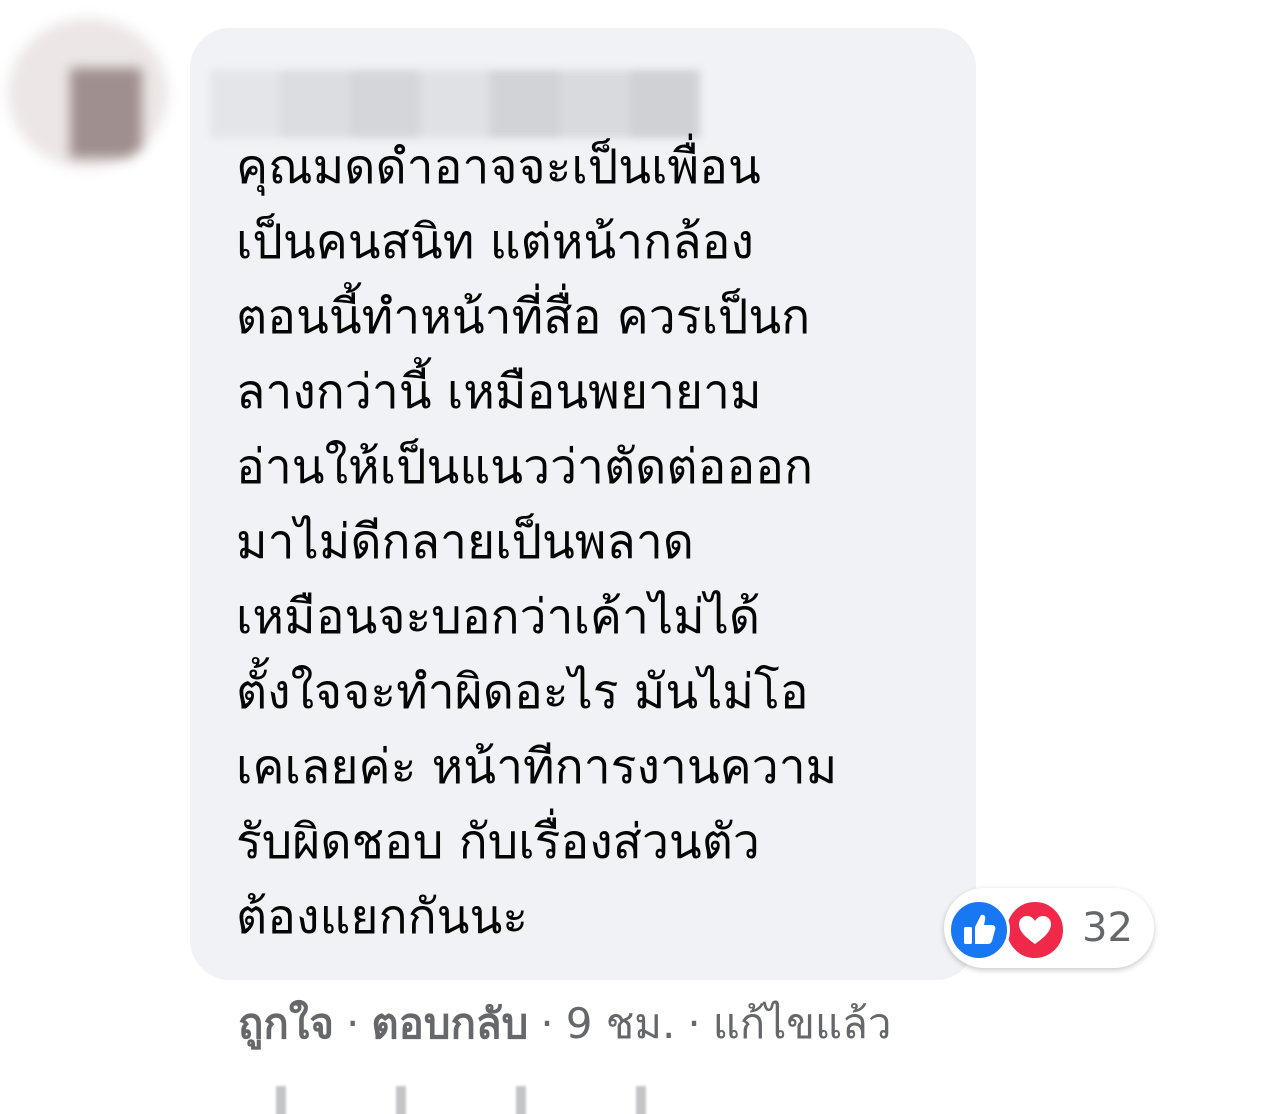 The height and width of the screenshot is (1114, 1280). I want to click on like-icon, so click(979, 930).